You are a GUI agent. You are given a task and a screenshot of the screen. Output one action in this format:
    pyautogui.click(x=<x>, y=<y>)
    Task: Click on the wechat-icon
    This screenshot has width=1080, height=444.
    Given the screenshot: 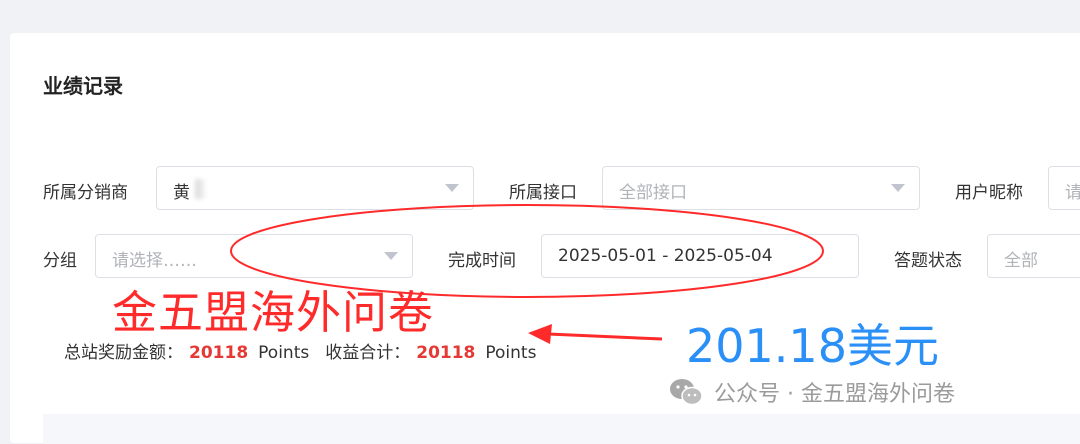 What is the action you would take?
    pyautogui.click(x=686, y=395)
    